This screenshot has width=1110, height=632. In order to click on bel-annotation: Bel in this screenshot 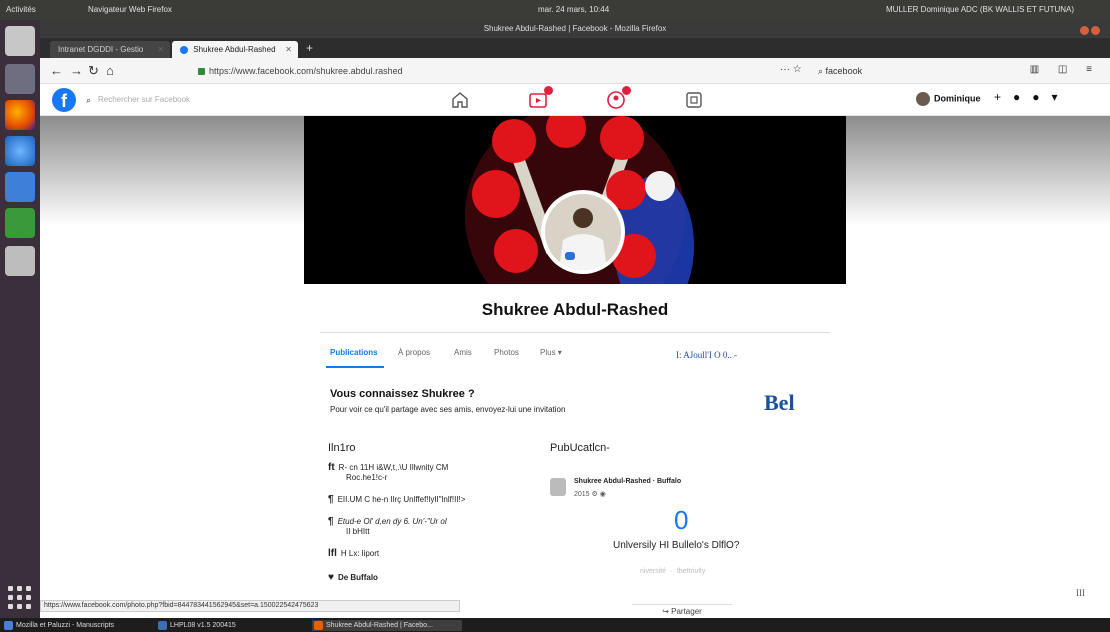, I will do `click(779, 402)`.